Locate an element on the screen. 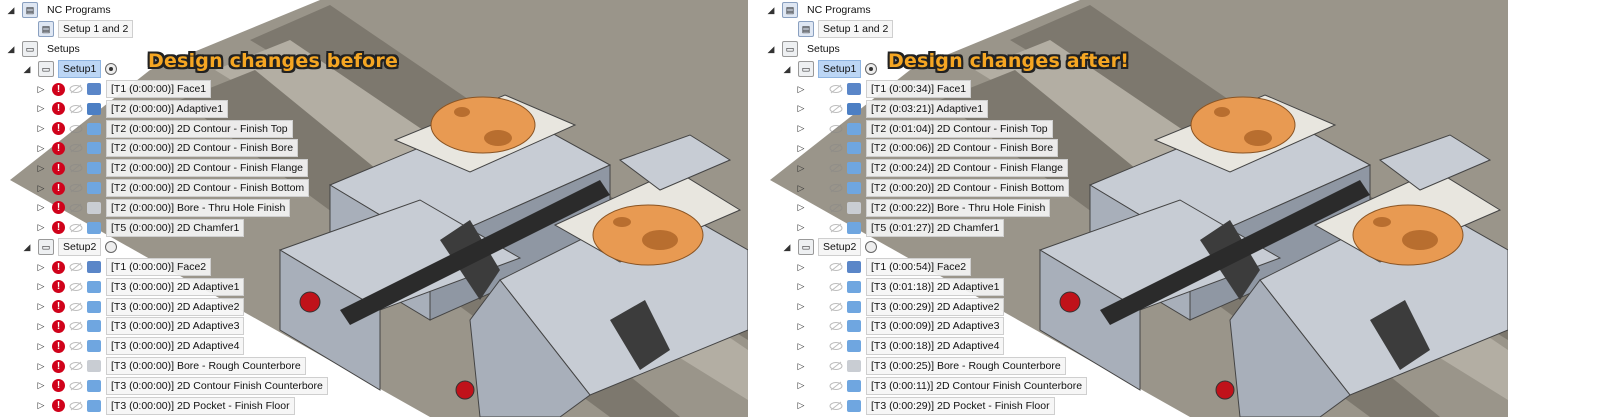 The height and width of the screenshot is (417, 1600). operation-row: ▷! [T1 (0:00:00)] Face2 is located at coordinates (124, 267).